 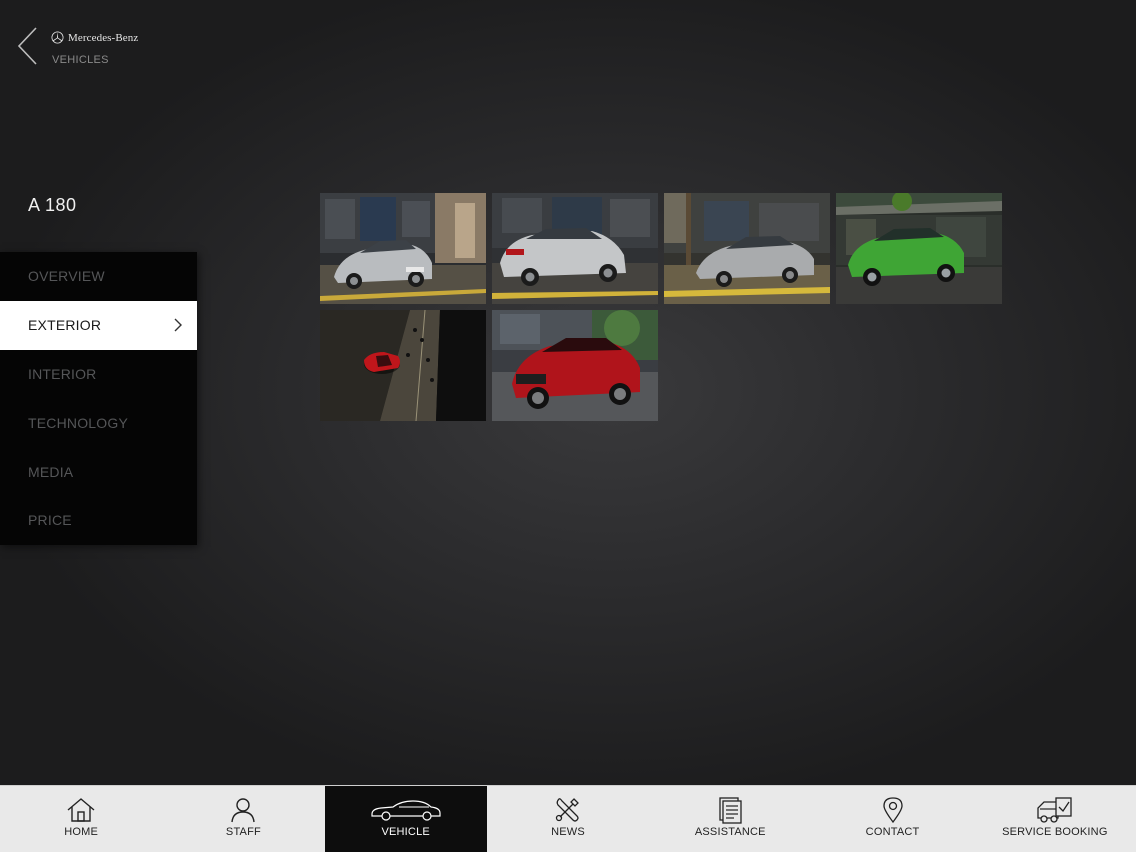 I want to click on tab-label: SERVICE BOOKING, so click(x=1055, y=832).